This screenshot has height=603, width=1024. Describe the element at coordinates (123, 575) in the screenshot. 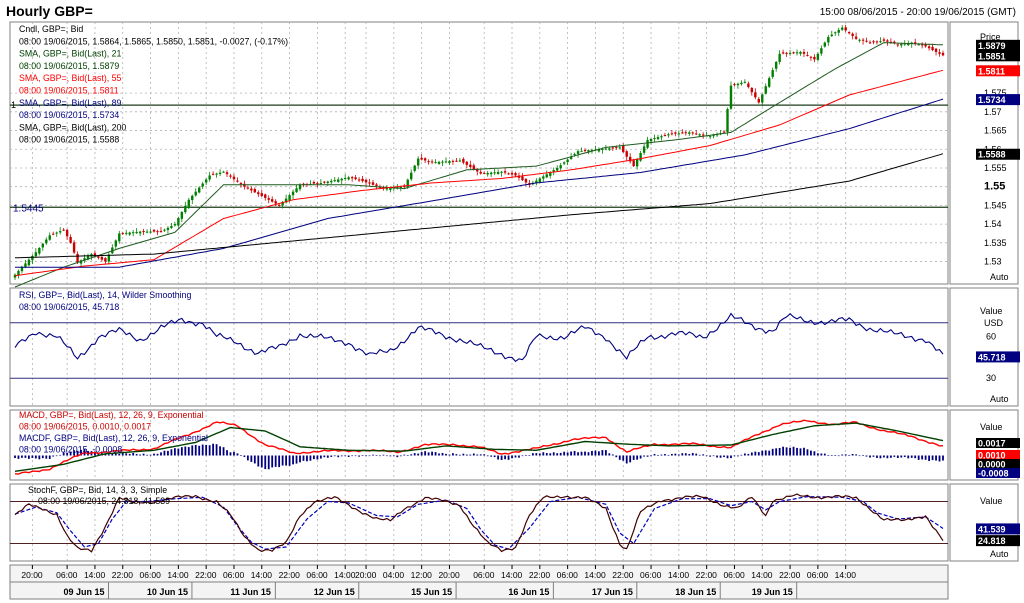

I see `x-hour-label: 22:00` at that location.